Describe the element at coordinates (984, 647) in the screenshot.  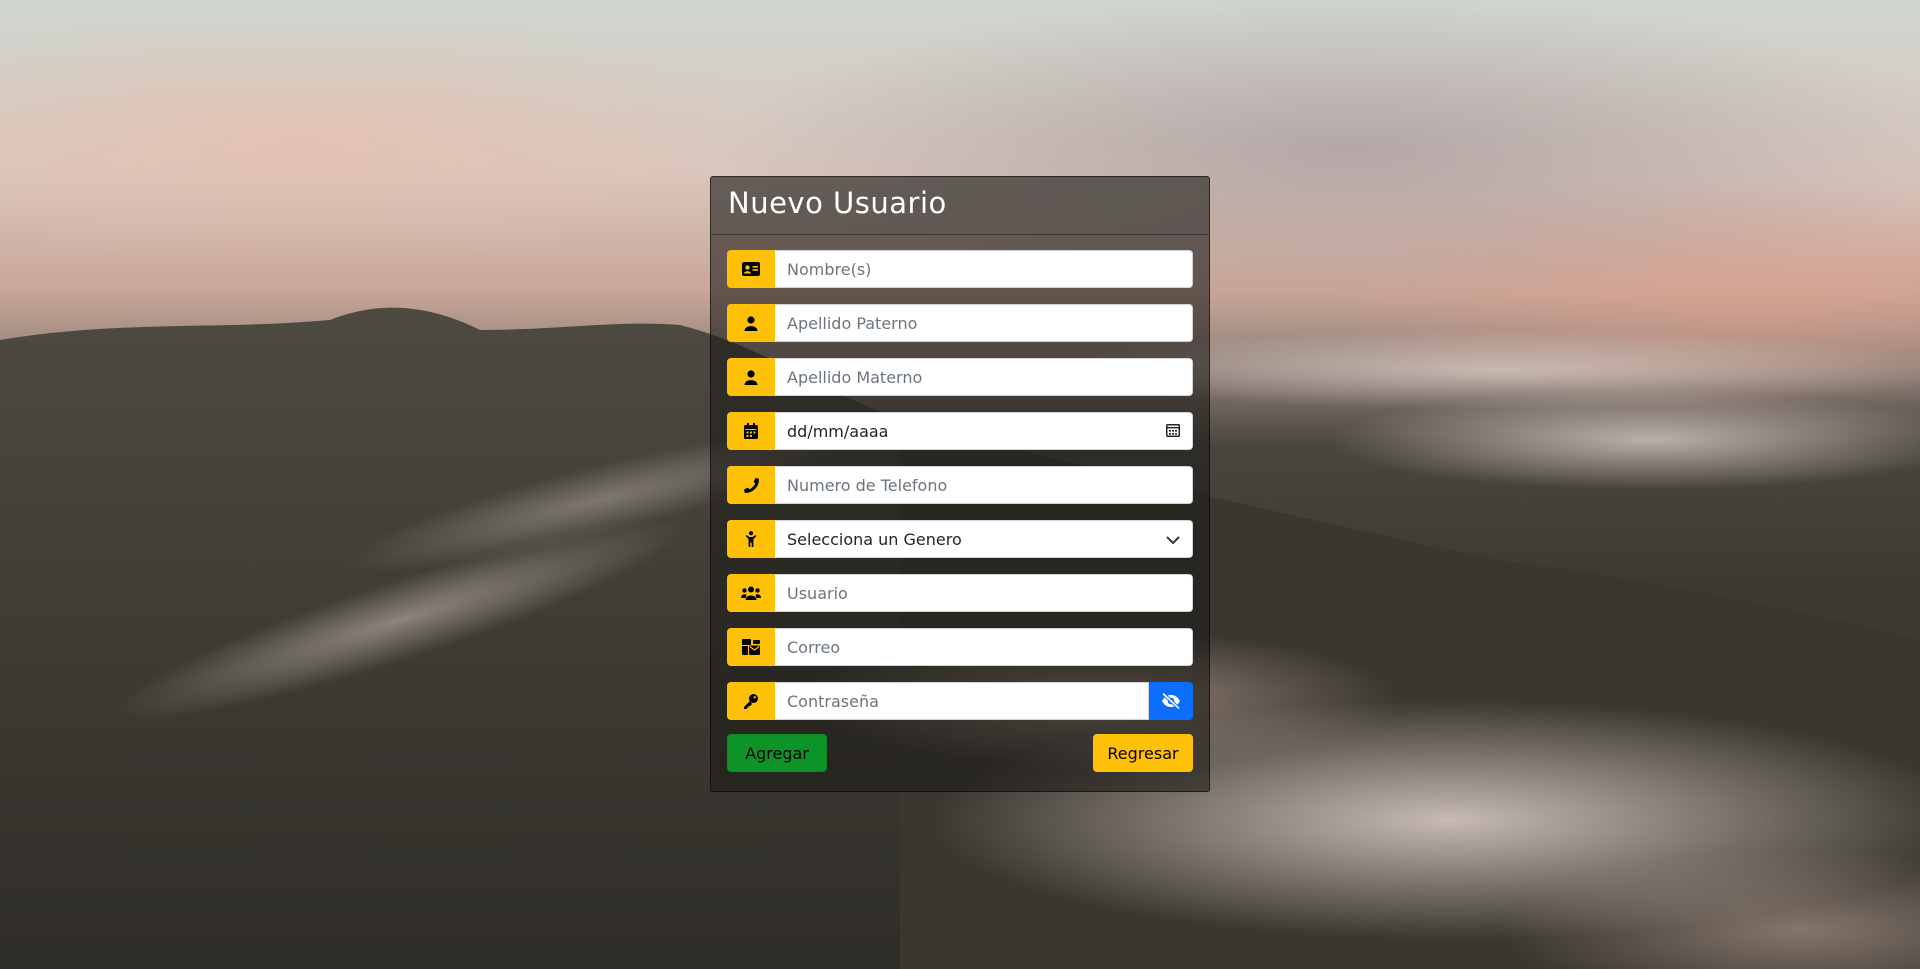
I see `correo-input` at that location.